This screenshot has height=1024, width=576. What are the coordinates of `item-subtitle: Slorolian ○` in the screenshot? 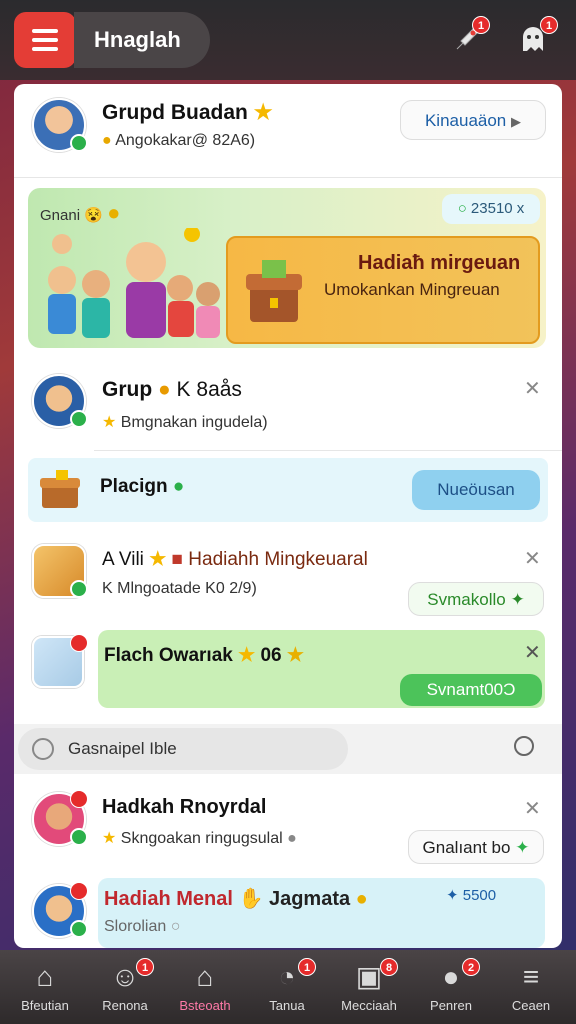 It's located at (142, 927).